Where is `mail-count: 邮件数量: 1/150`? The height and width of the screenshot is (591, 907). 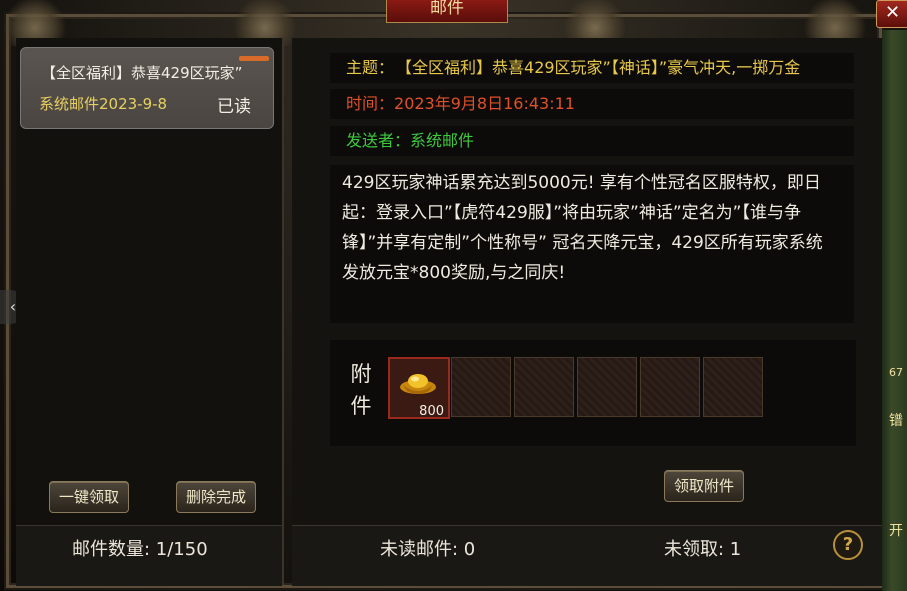 mail-count: 邮件数量: 1/150 is located at coordinates (140, 549).